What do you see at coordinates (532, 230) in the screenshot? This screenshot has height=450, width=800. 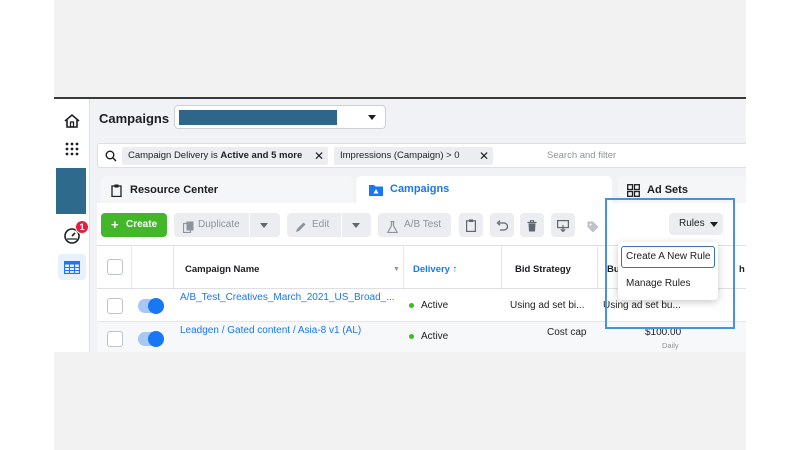 I see `trash-icon` at bounding box center [532, 230].